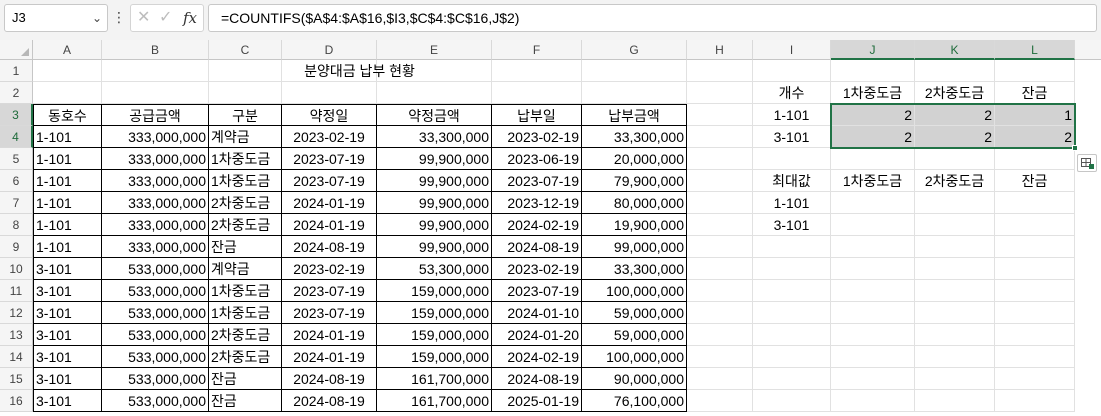  Describe the element at coordinates (434, 50) in the screenshot. I see `column-header-e: E` at that location.